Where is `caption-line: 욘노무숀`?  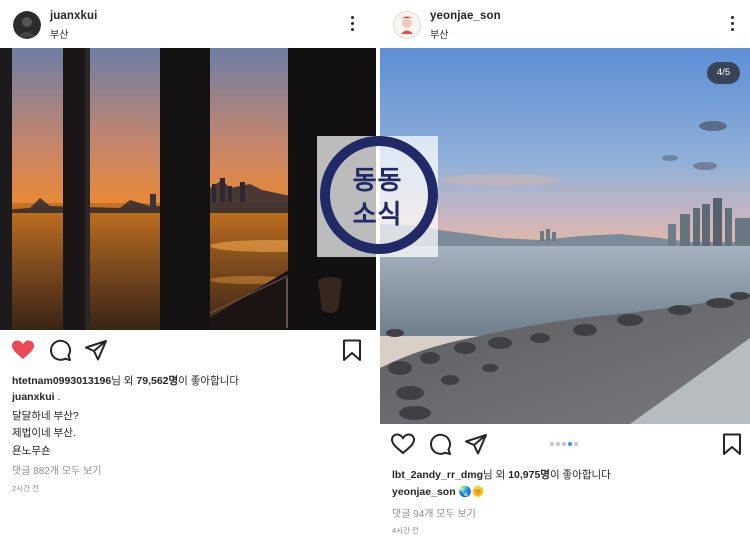 caption-line: 욘노무숀 is located at coordinates (31, 451).